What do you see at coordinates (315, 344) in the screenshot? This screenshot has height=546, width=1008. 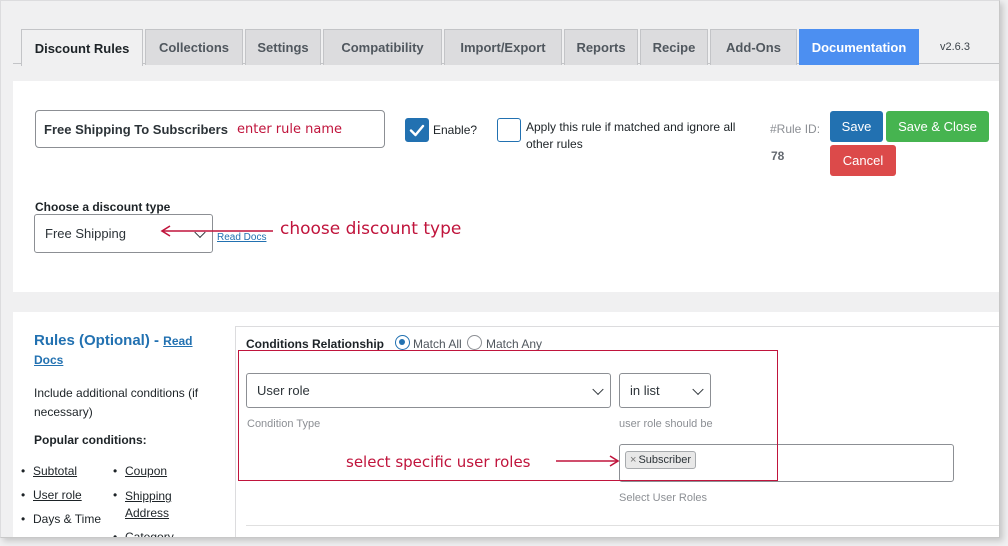 I see `conditions-relationship-label: Conditions Relationship` at bounding box center [315, 344].